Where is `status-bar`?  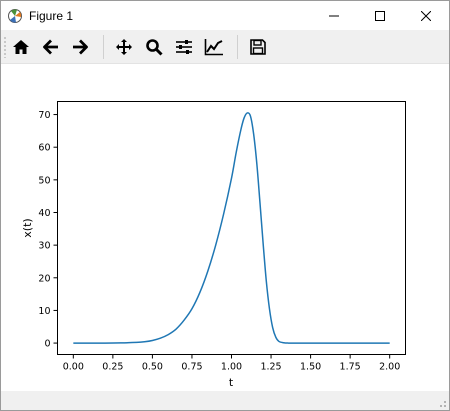
status-bar is located at coordinates (225, 400).